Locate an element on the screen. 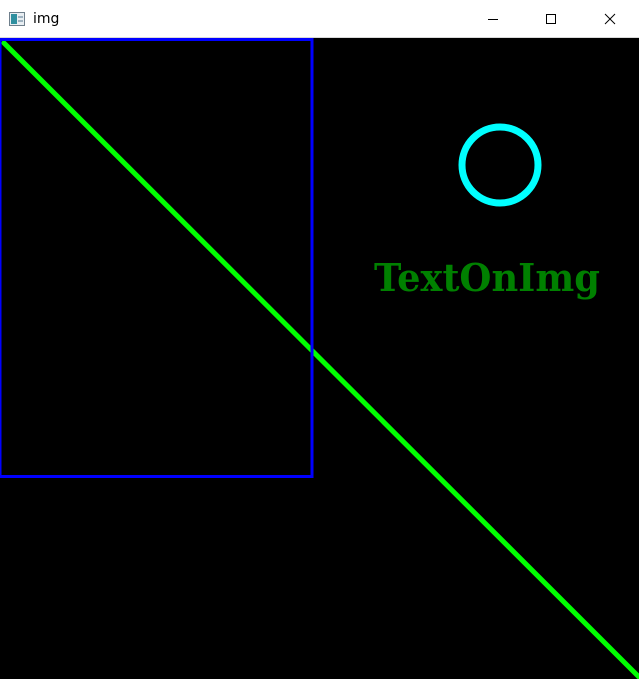 The width and height of the screenshot is (639, 679). close-button is located at coordinates (610, 18).